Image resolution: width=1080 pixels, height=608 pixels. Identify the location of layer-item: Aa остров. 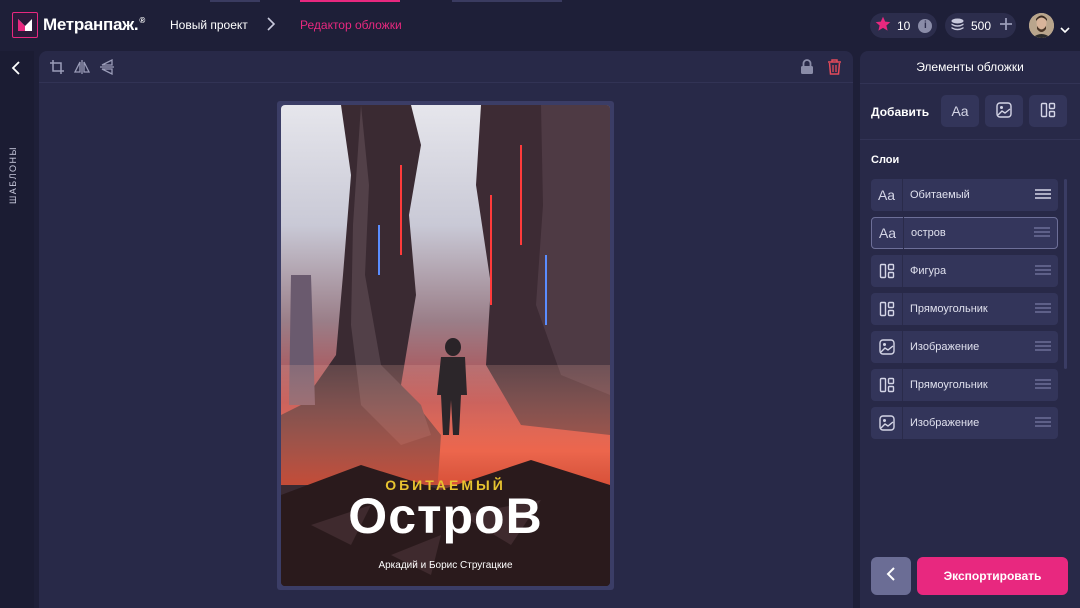
(964, 233).